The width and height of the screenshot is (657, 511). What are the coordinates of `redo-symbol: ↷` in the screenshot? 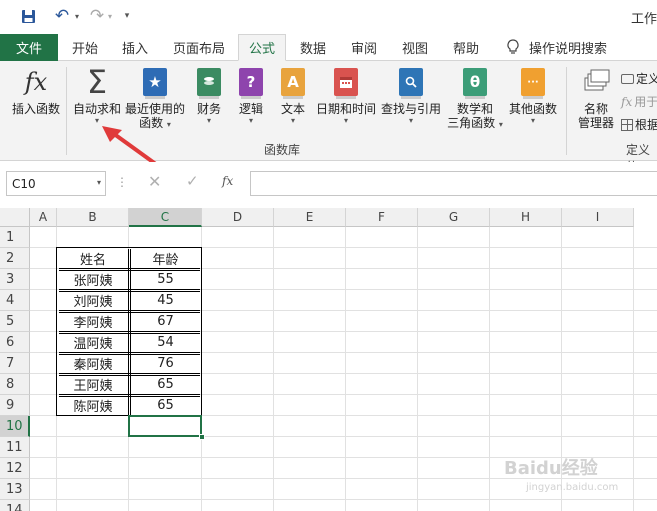 It's located at (97, 16).